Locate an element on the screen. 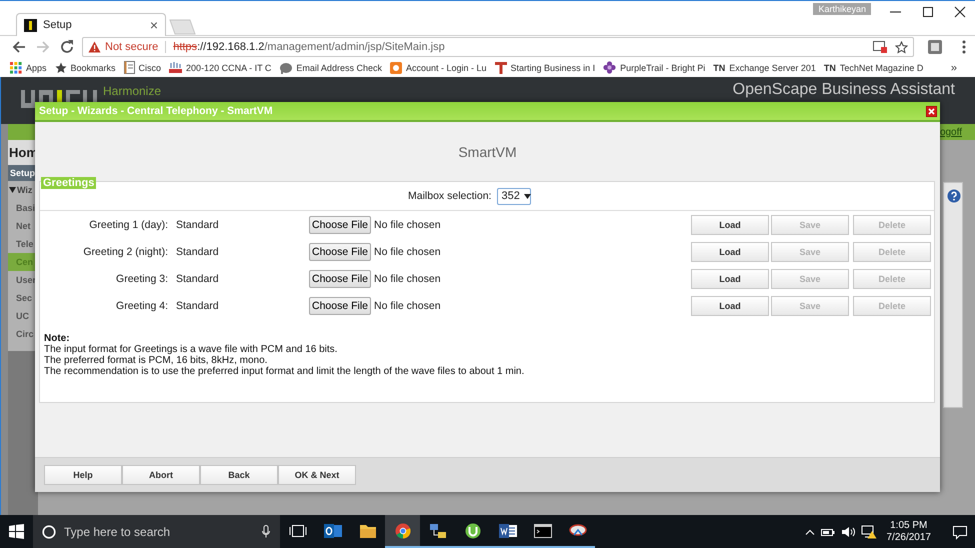 The width and height of the screenshot is (975, 548). notebook-icon is located at coordinates (129, 67).